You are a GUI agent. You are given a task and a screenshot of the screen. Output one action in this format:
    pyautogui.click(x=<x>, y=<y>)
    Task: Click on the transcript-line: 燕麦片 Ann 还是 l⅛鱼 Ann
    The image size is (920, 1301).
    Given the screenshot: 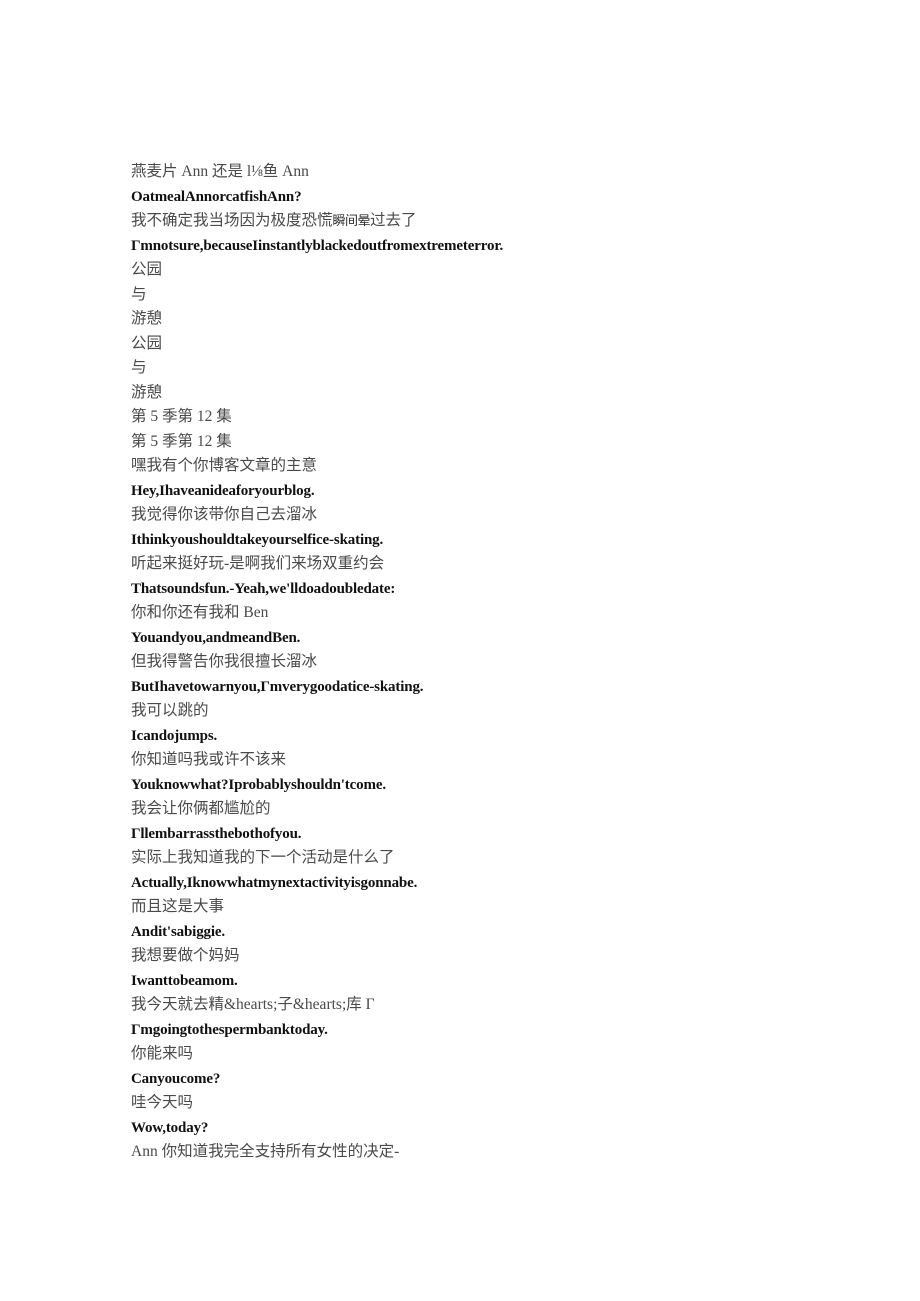 What is the action you would take?
    pyautogui.click(x=220, y=171)
    